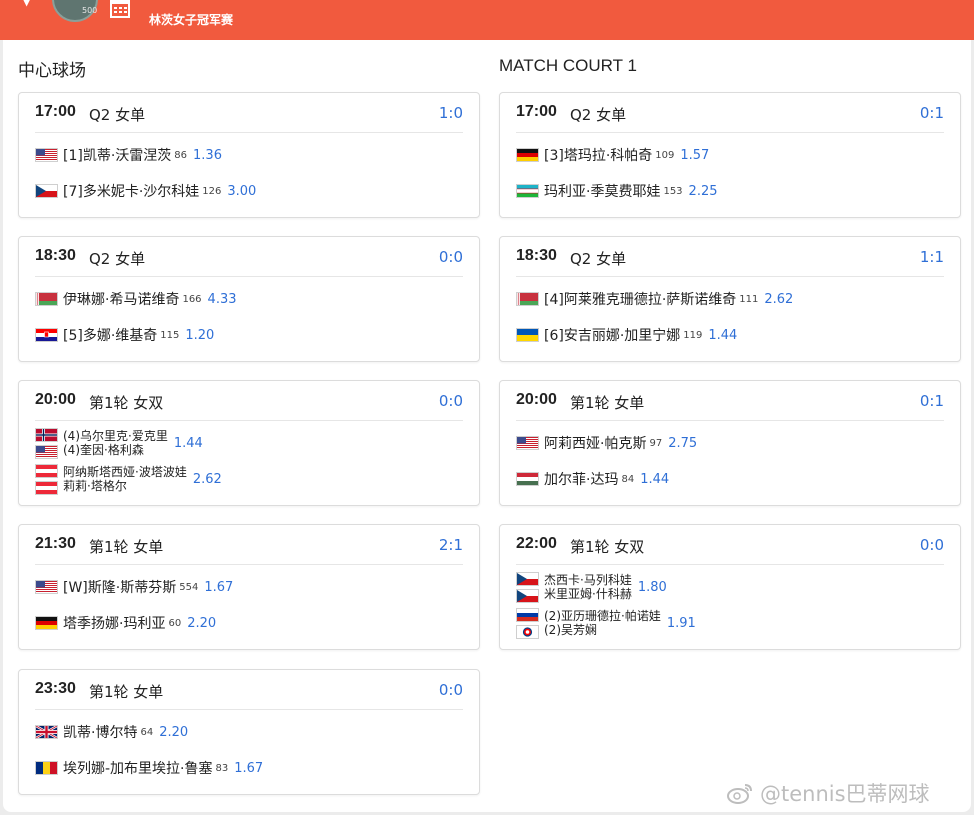 The width and height of the screenshot is (974, 815). What do you see at coordinates (117, 155) in the screenshot?
I see `player-name: [1]凯蒂·沃雷涅茨` at bounding box center [117, 155].